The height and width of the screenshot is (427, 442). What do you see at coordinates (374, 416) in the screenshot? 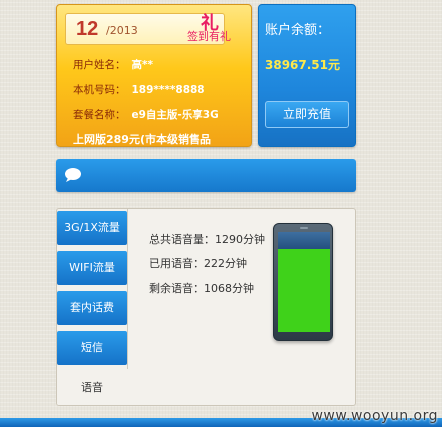
I see `watermark: www.wooyun.org` at bounding box center [374, 416].